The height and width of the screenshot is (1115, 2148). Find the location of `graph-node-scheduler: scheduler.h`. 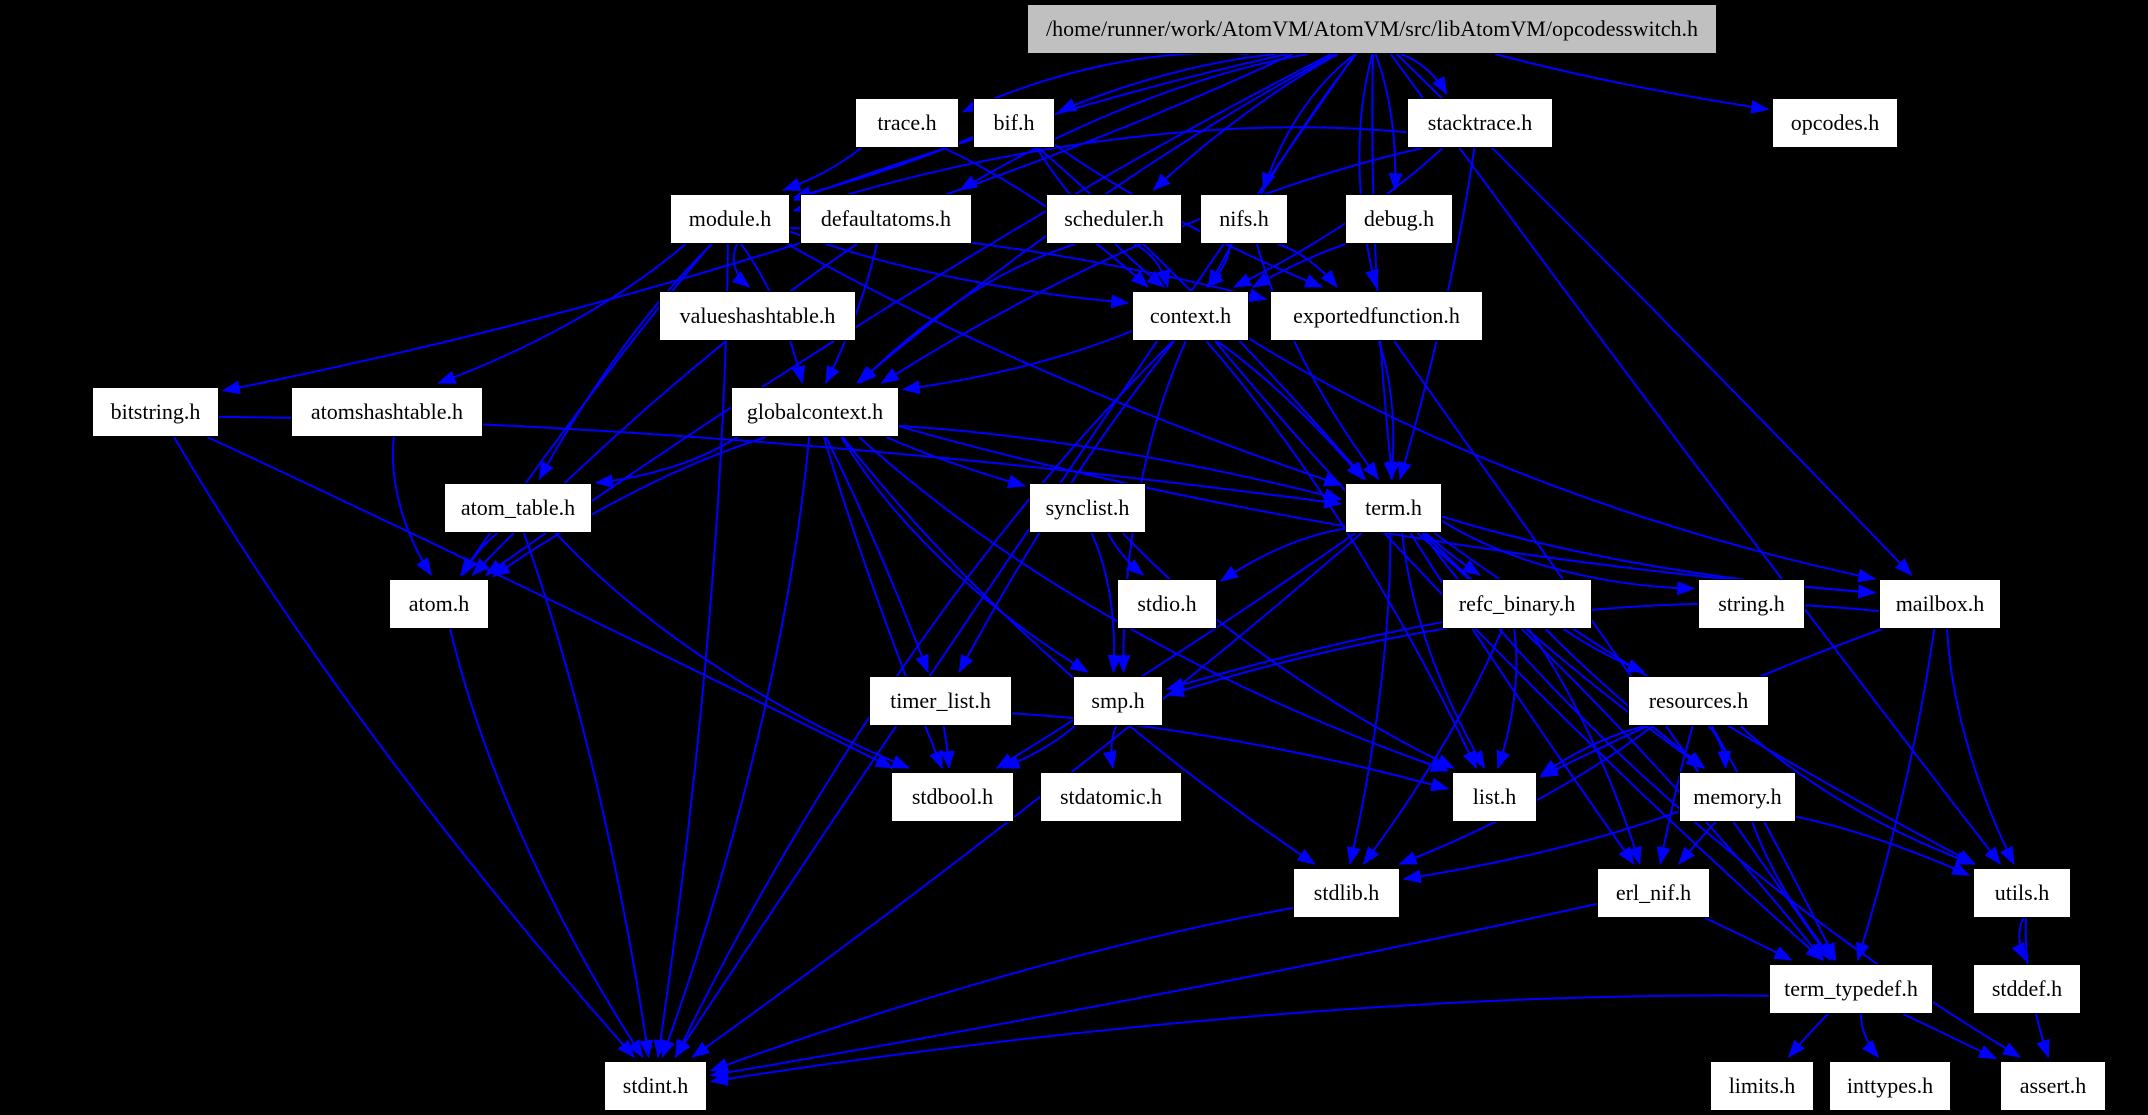

graph-node-scheduler: scheduler.h is located at coordinates (1114, 219).